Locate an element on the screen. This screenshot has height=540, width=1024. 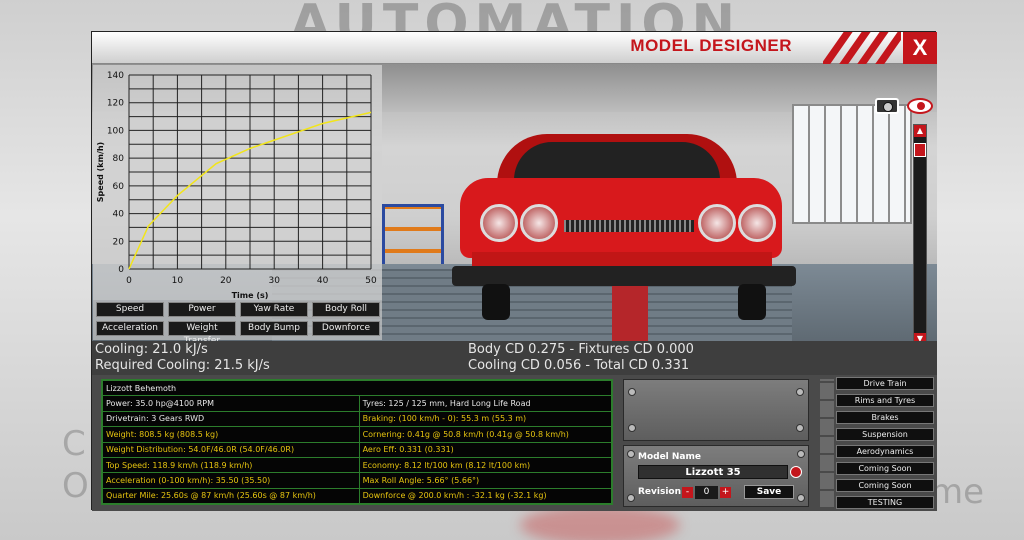
total-cd-text: Cooling CD 0.056 - Total CD 0.331 is located at coordinates (579, 365).